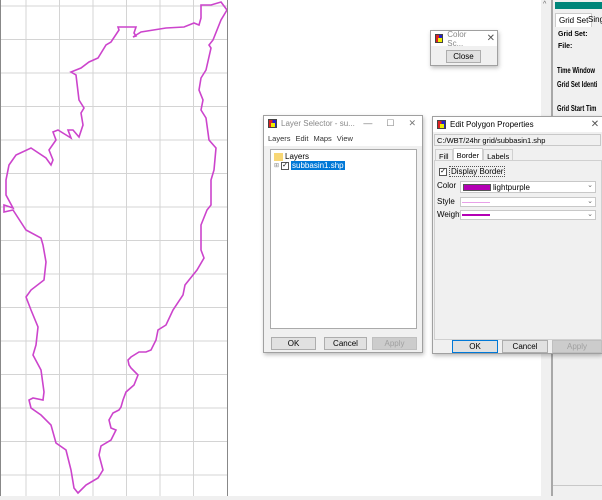  I want to click on maximize-icon: ☐, so click(390, 123).